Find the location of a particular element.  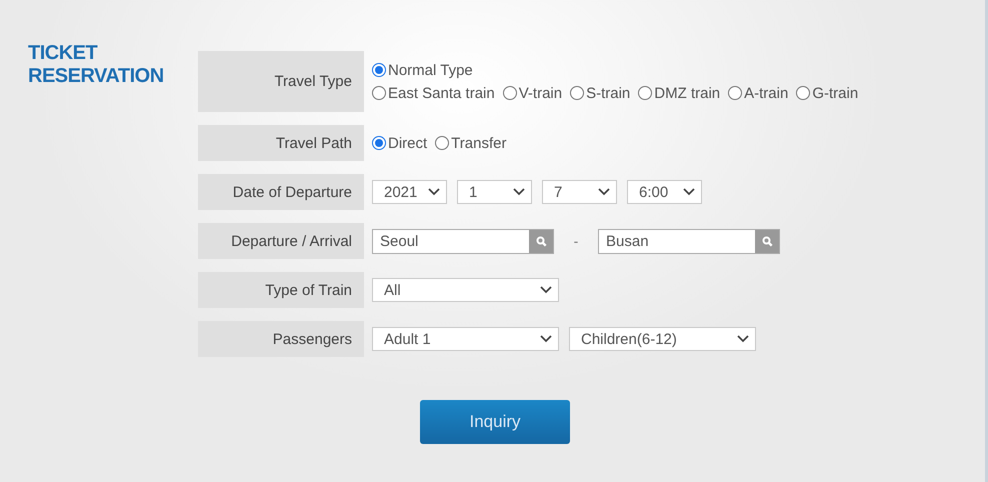

arrival-field: Busan is located at coordinates (689, 241).